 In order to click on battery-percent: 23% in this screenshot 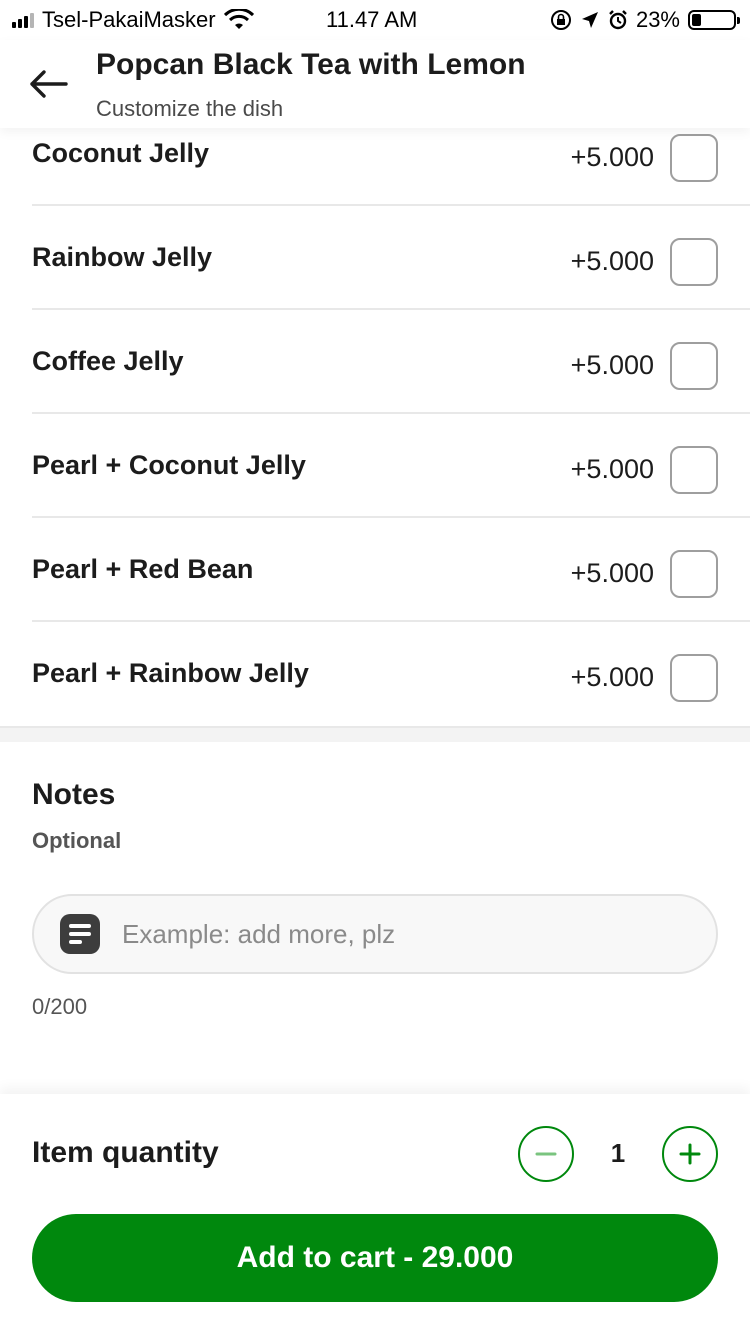, I will do `click(657, 19)`.